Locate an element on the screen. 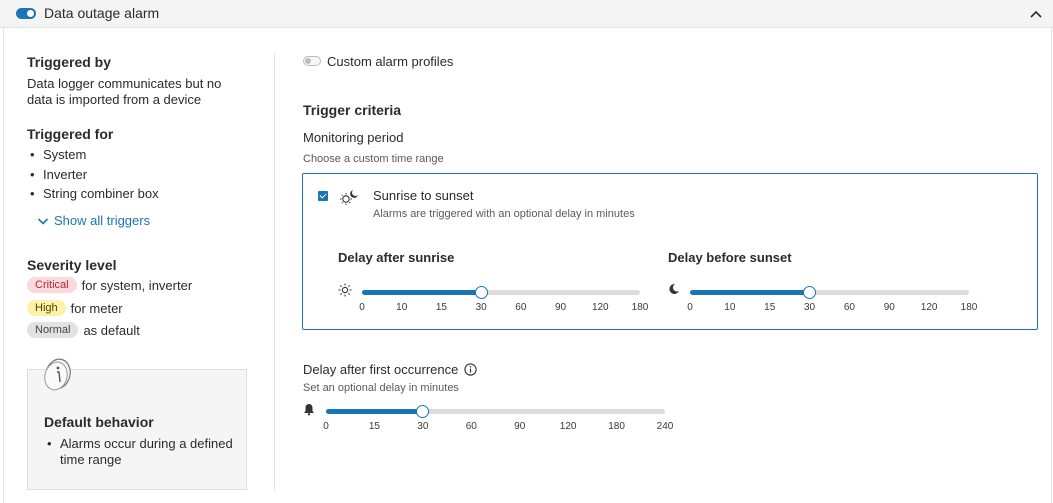 The height and width of the screenshot is (503, 1053). moon-icon is located at coordinates (674, 288).